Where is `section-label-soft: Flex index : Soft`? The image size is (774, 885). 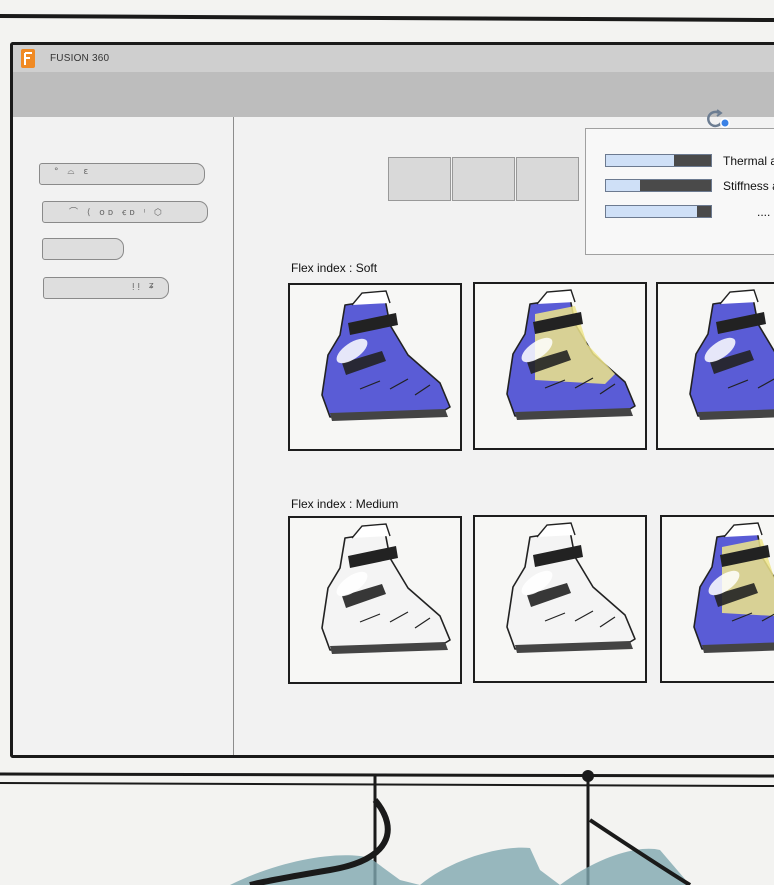 section-label-soft: Flex index : Soft is located at coordinates (334, 268).